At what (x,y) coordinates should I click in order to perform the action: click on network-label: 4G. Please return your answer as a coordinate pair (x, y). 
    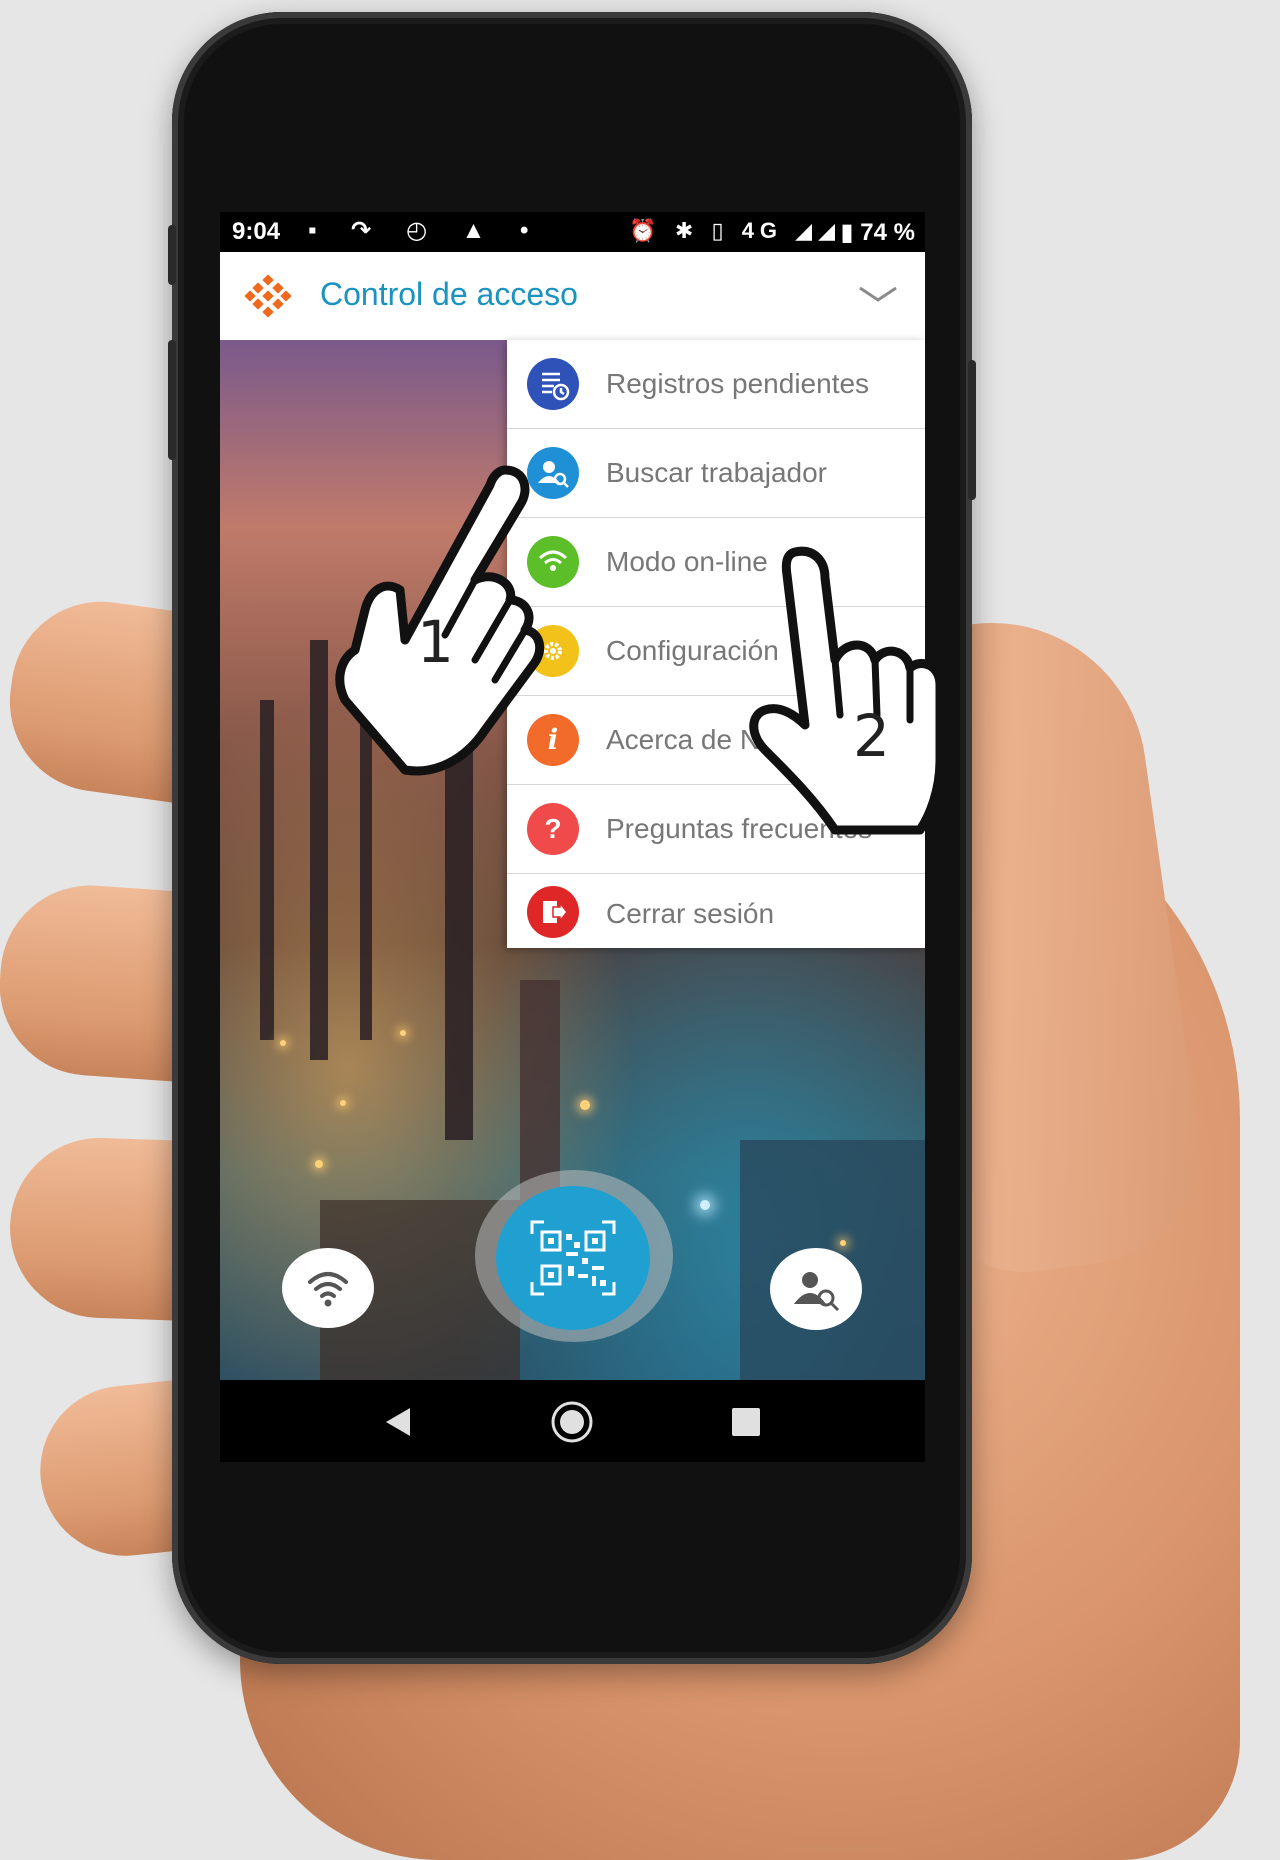
    Looking at the image, I should click on (762, 230).